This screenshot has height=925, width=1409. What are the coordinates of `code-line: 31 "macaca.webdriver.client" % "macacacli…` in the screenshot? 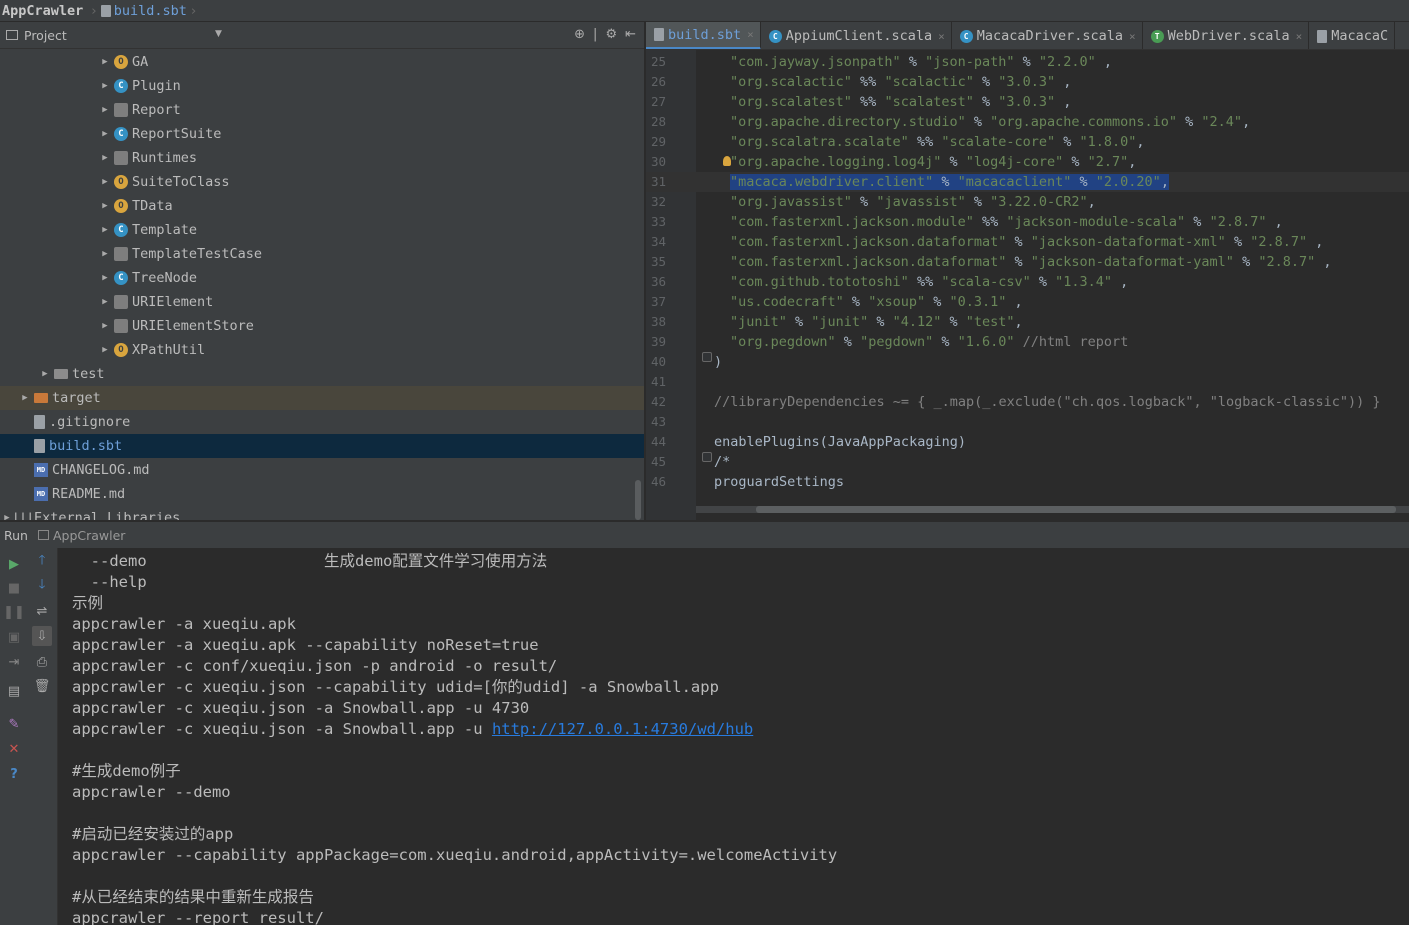 It's located at (1027, 182).